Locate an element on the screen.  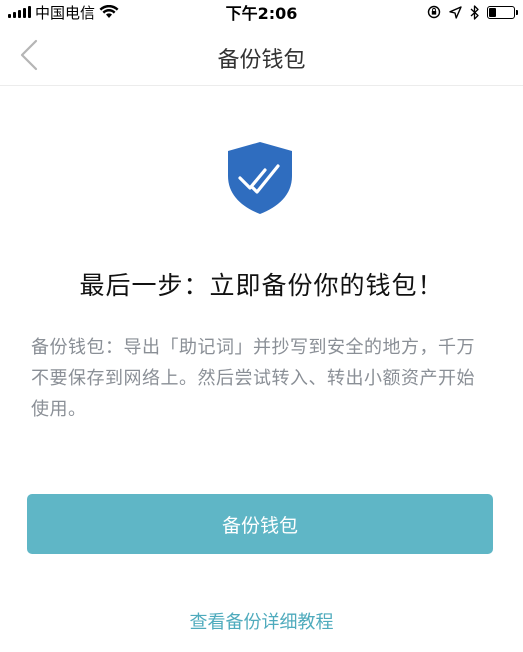
page-title: 备份钱包 is located at coordinates (261, 60).